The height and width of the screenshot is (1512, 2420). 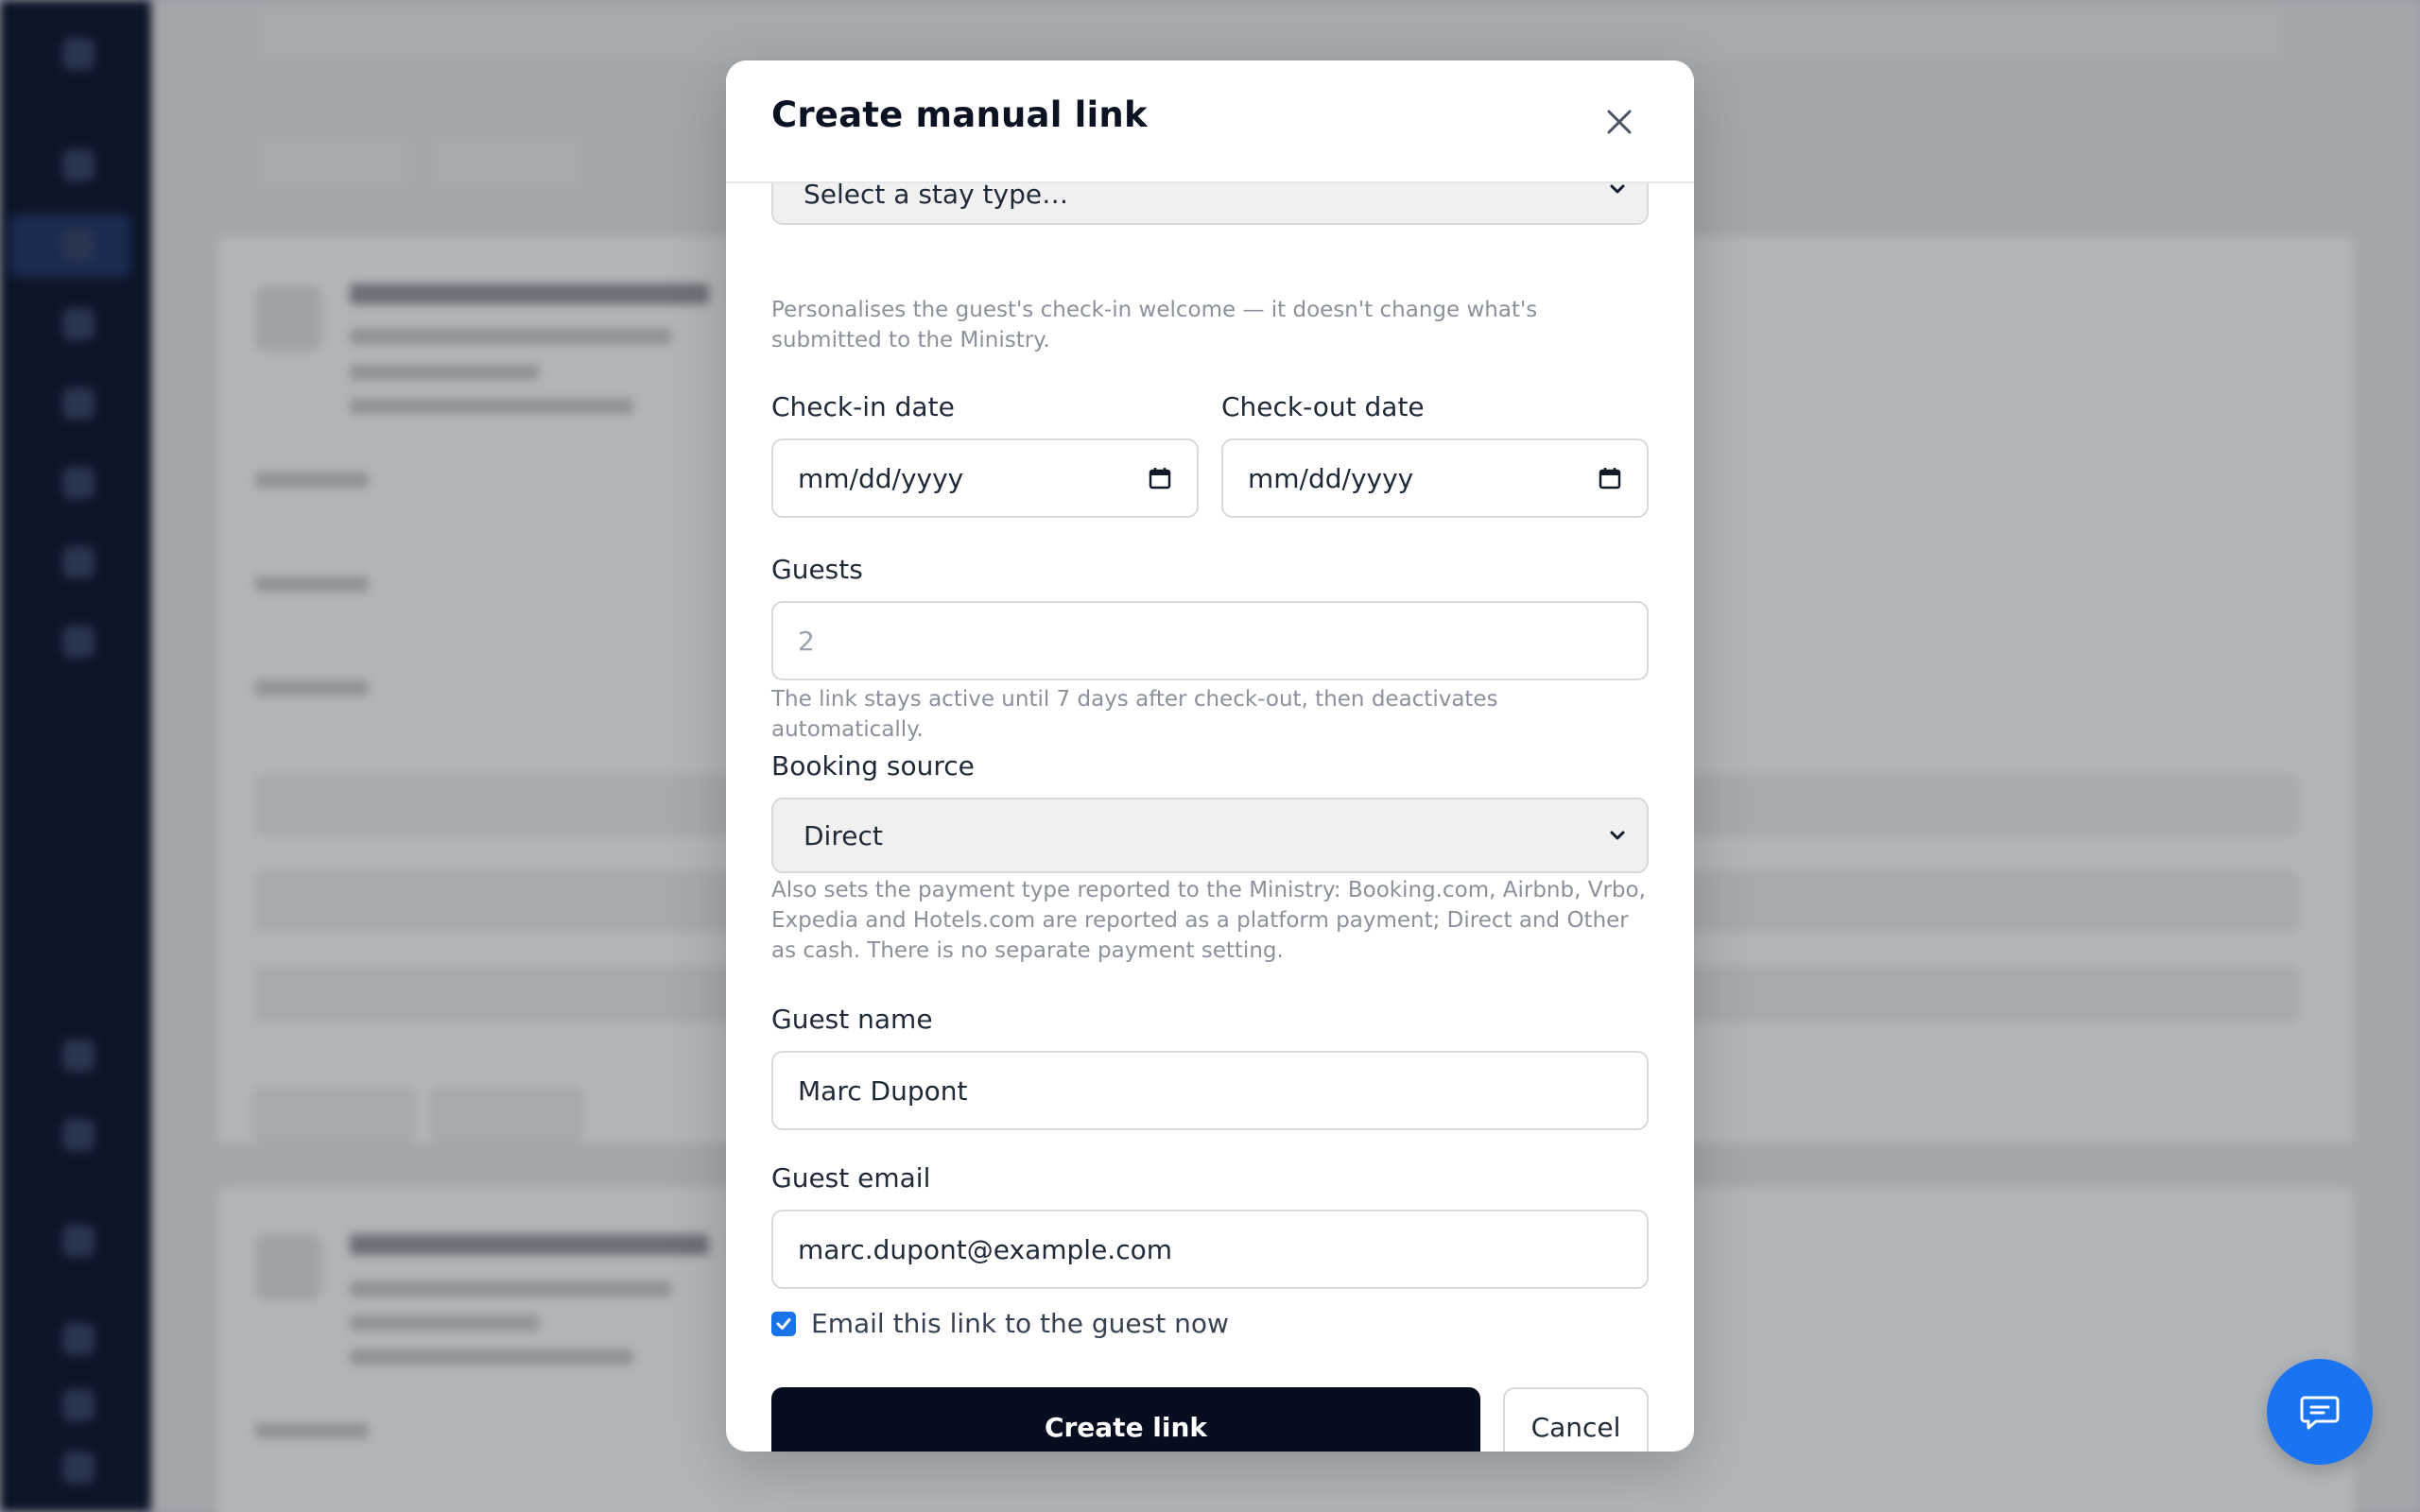 I want to click on dialog-header: Create manual link, so click(x=1210, y=121).